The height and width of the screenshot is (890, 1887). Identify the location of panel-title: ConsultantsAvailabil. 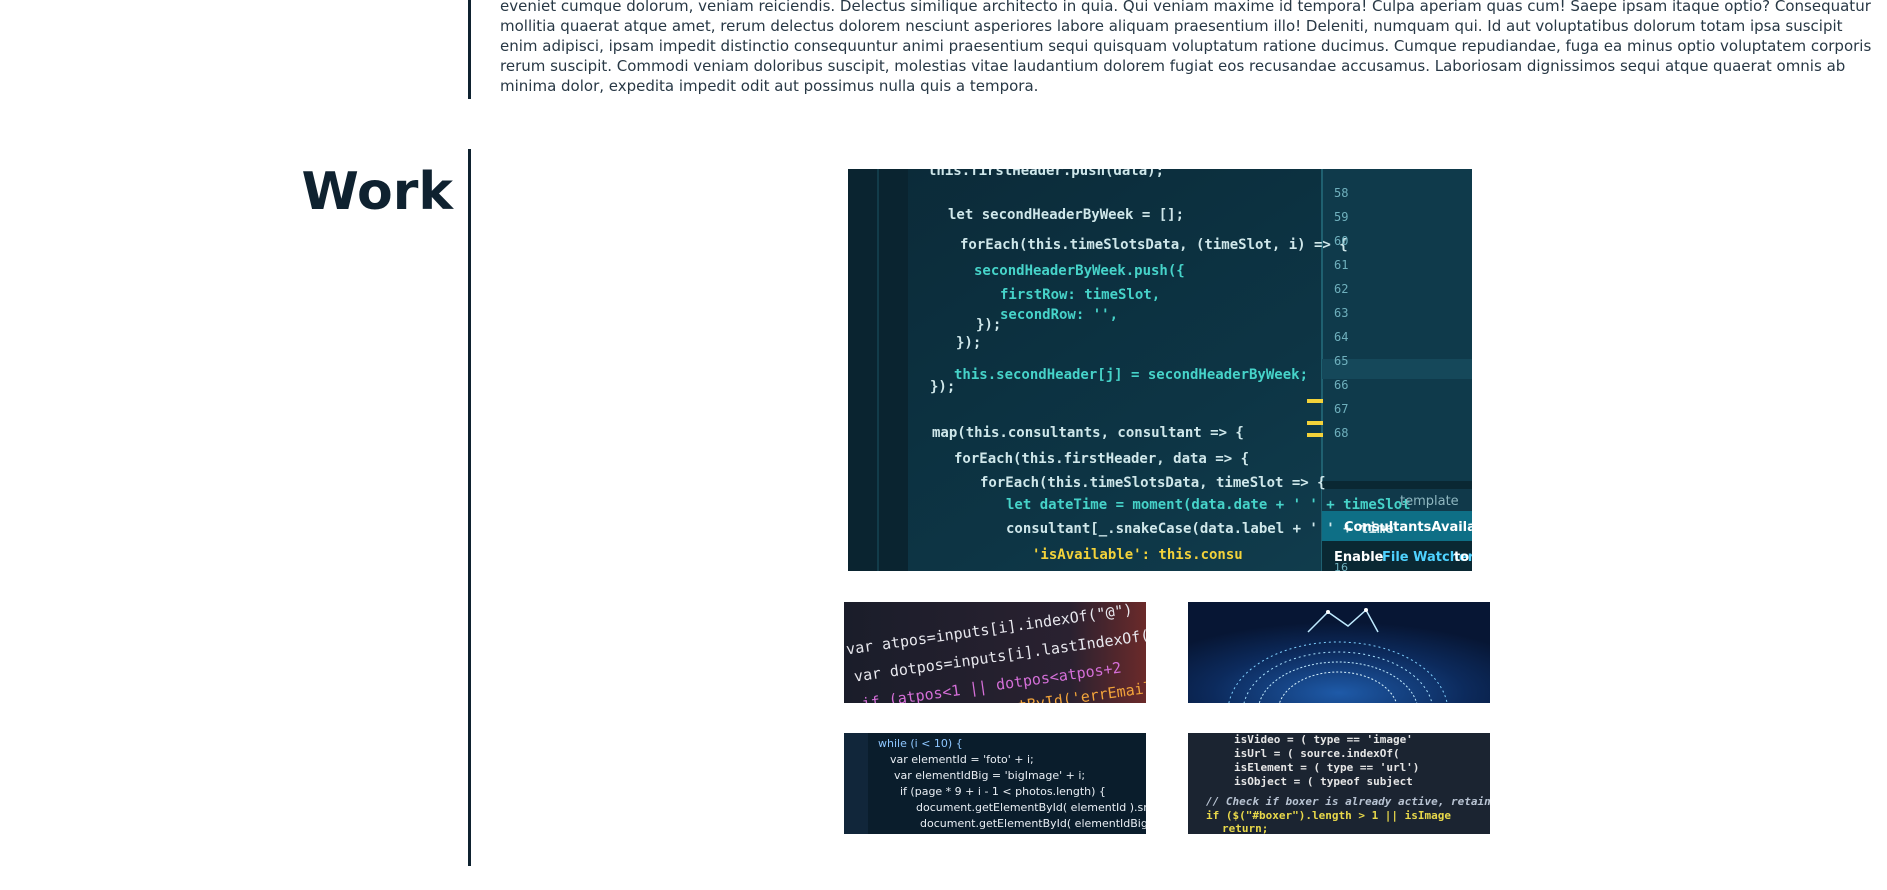
(1408, 527).